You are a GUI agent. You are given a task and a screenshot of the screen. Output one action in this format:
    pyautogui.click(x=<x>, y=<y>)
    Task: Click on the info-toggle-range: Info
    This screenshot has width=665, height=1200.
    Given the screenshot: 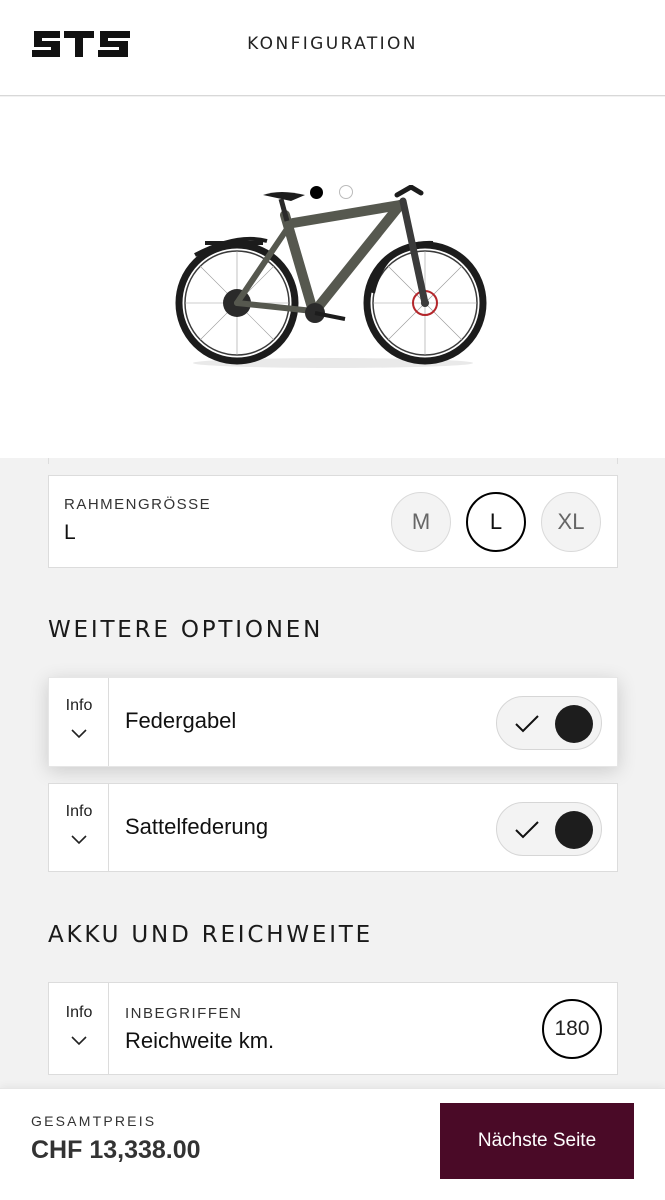 What is the action you would take?
    pyautogui.click(x=79, y=1028)
    